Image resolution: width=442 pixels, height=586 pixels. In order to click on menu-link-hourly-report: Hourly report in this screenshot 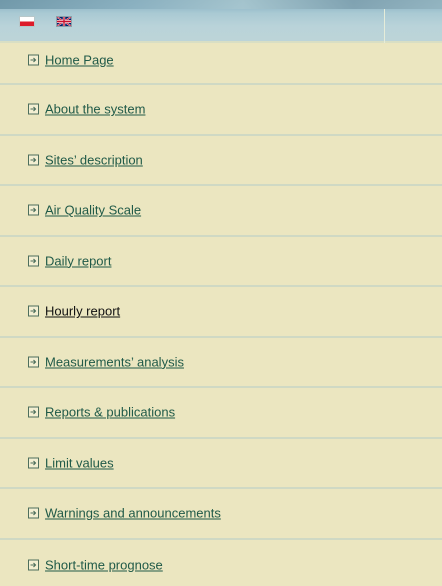, I will do `click(82, 311)`.